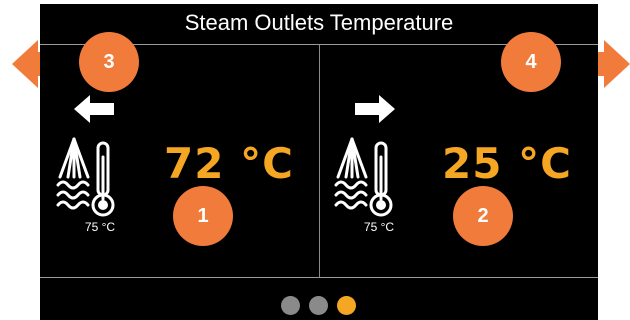 This screenshot has width=630, height=320. Describe the element at coordinates (507, 163) in the screenshot. I see `outlet-temperature-value: 25 °C` at that location.